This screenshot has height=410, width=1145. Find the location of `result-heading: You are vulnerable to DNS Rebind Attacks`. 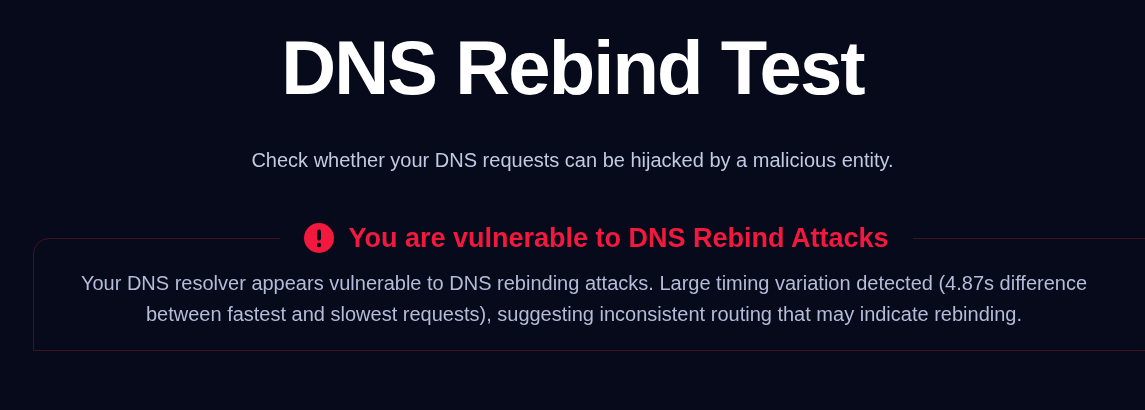

result-heading: You are vulnerable to DNS Rebind Attacks is located at coordinates (618, 238).